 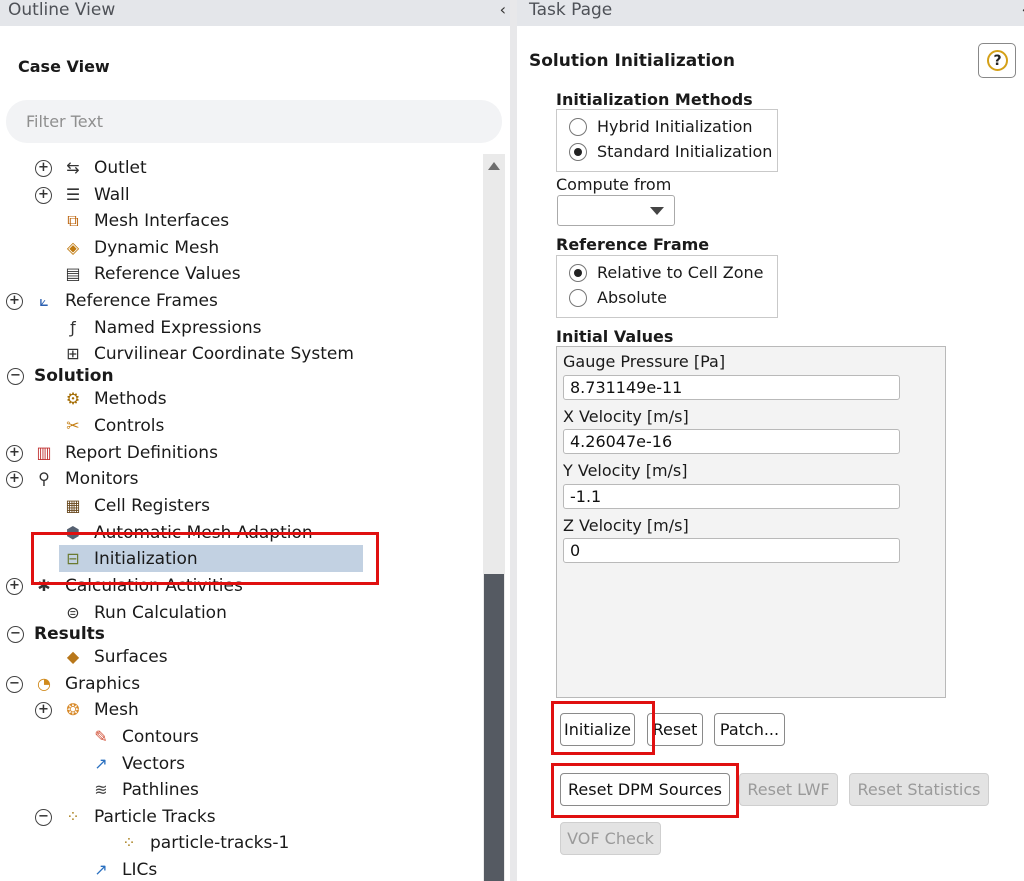 What do you see at coordinates (240, 399) in the screenshot?
I see `tree-item: ⚙ Methods` at bounding box center [240, 399].